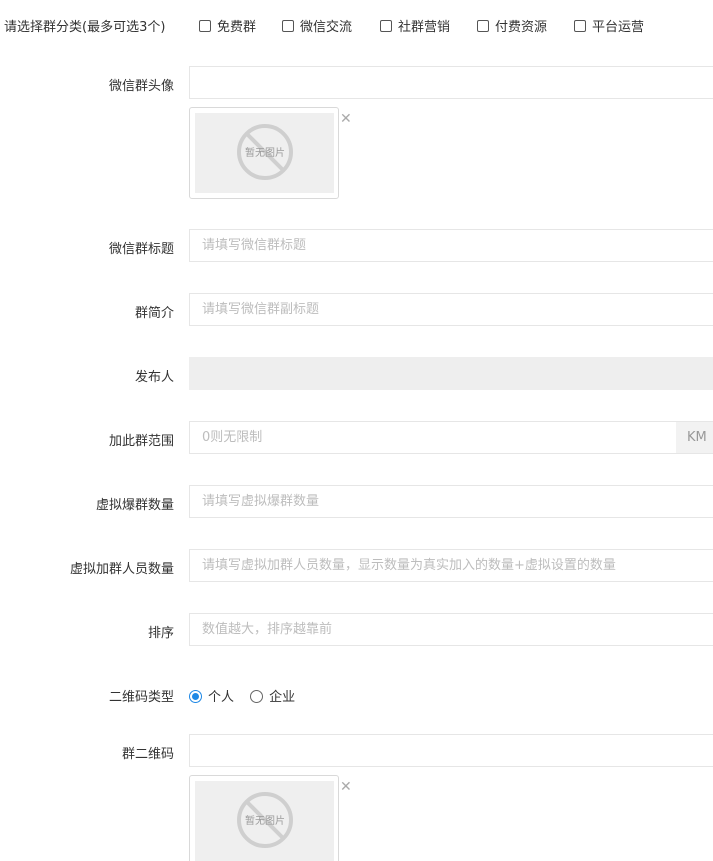 This screenshot has height=861, width=713. What do you see at coordinates (451, 373) in the screenshot?
I see `publisher-input` at bounding box center [451, 373].